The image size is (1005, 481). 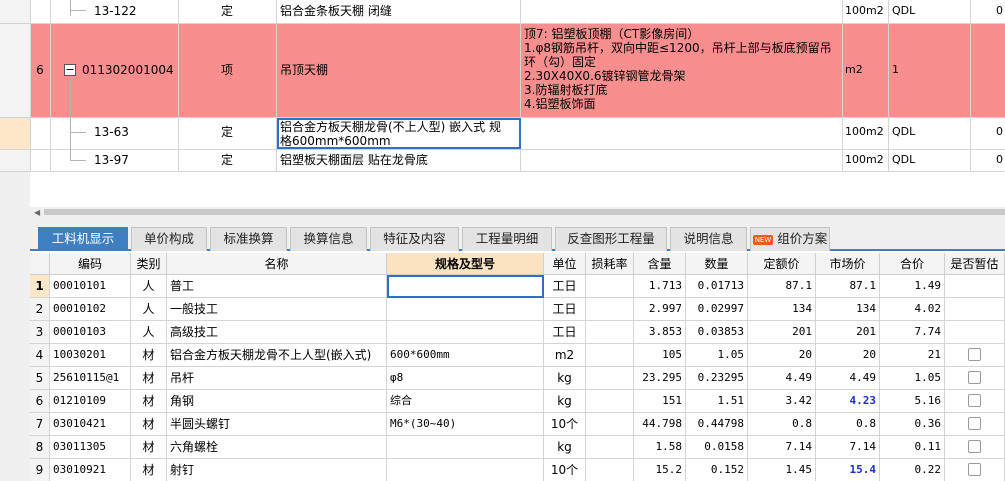 I want to click on tab-conversion-info: 换算信息, so click(x=328, y=239).